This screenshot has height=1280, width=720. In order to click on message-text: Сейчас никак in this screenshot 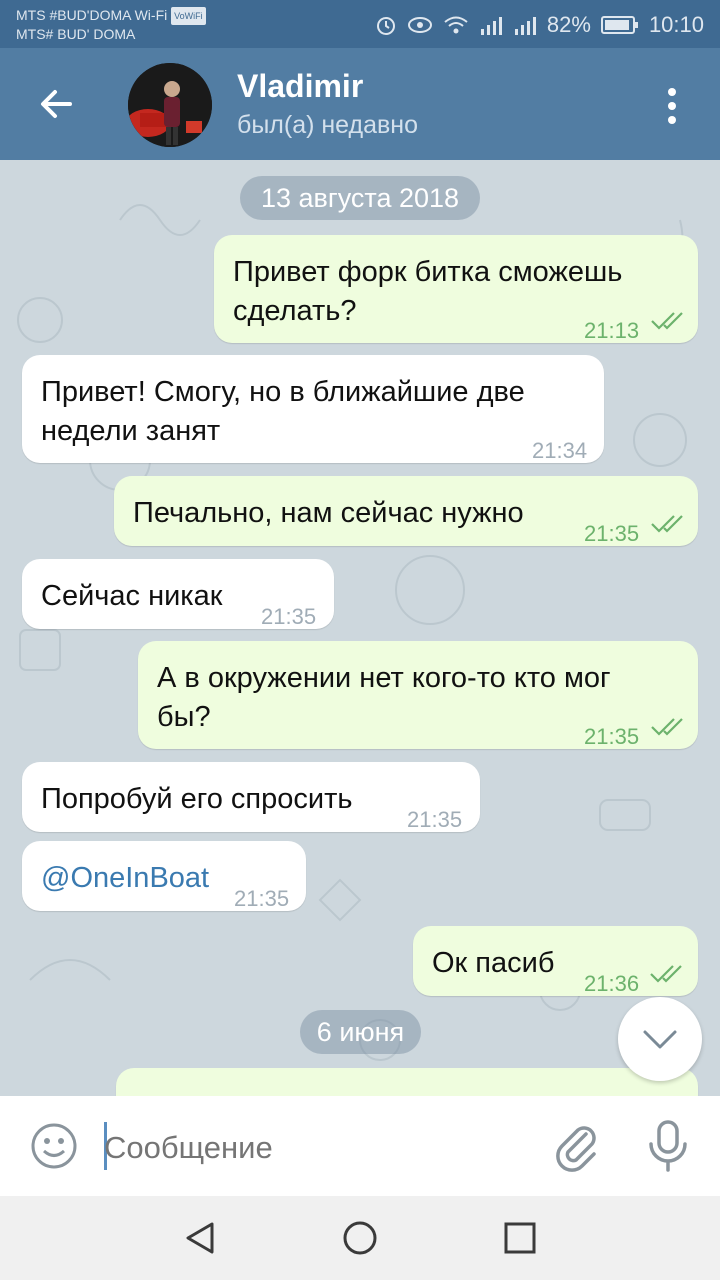, I will do `click(131, 596)`.